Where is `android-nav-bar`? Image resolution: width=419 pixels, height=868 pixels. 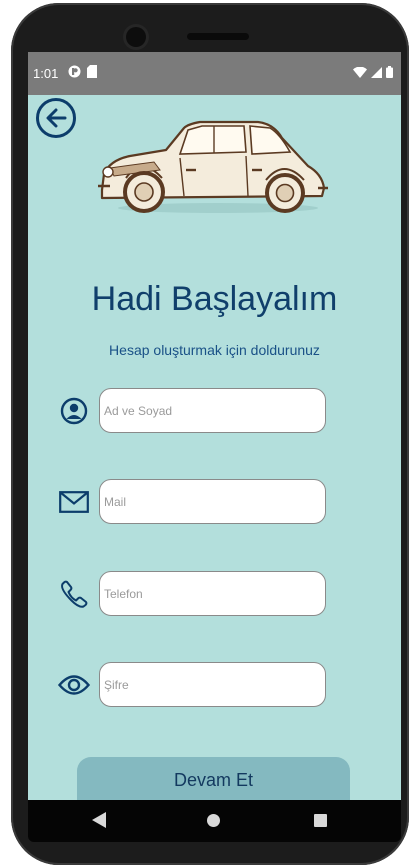
android-nav-bar is located at coordinates (214, 821).